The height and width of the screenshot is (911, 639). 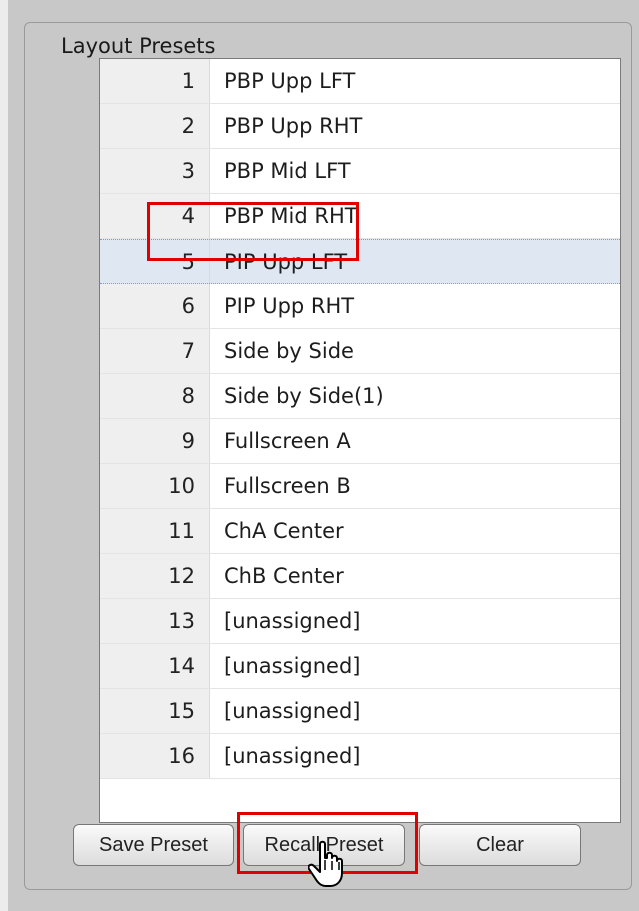 What do you see at coordinates (153, 845) in the screenshot?
I see `save-preset-button: Save Preset` at bounding box center [153, 845].